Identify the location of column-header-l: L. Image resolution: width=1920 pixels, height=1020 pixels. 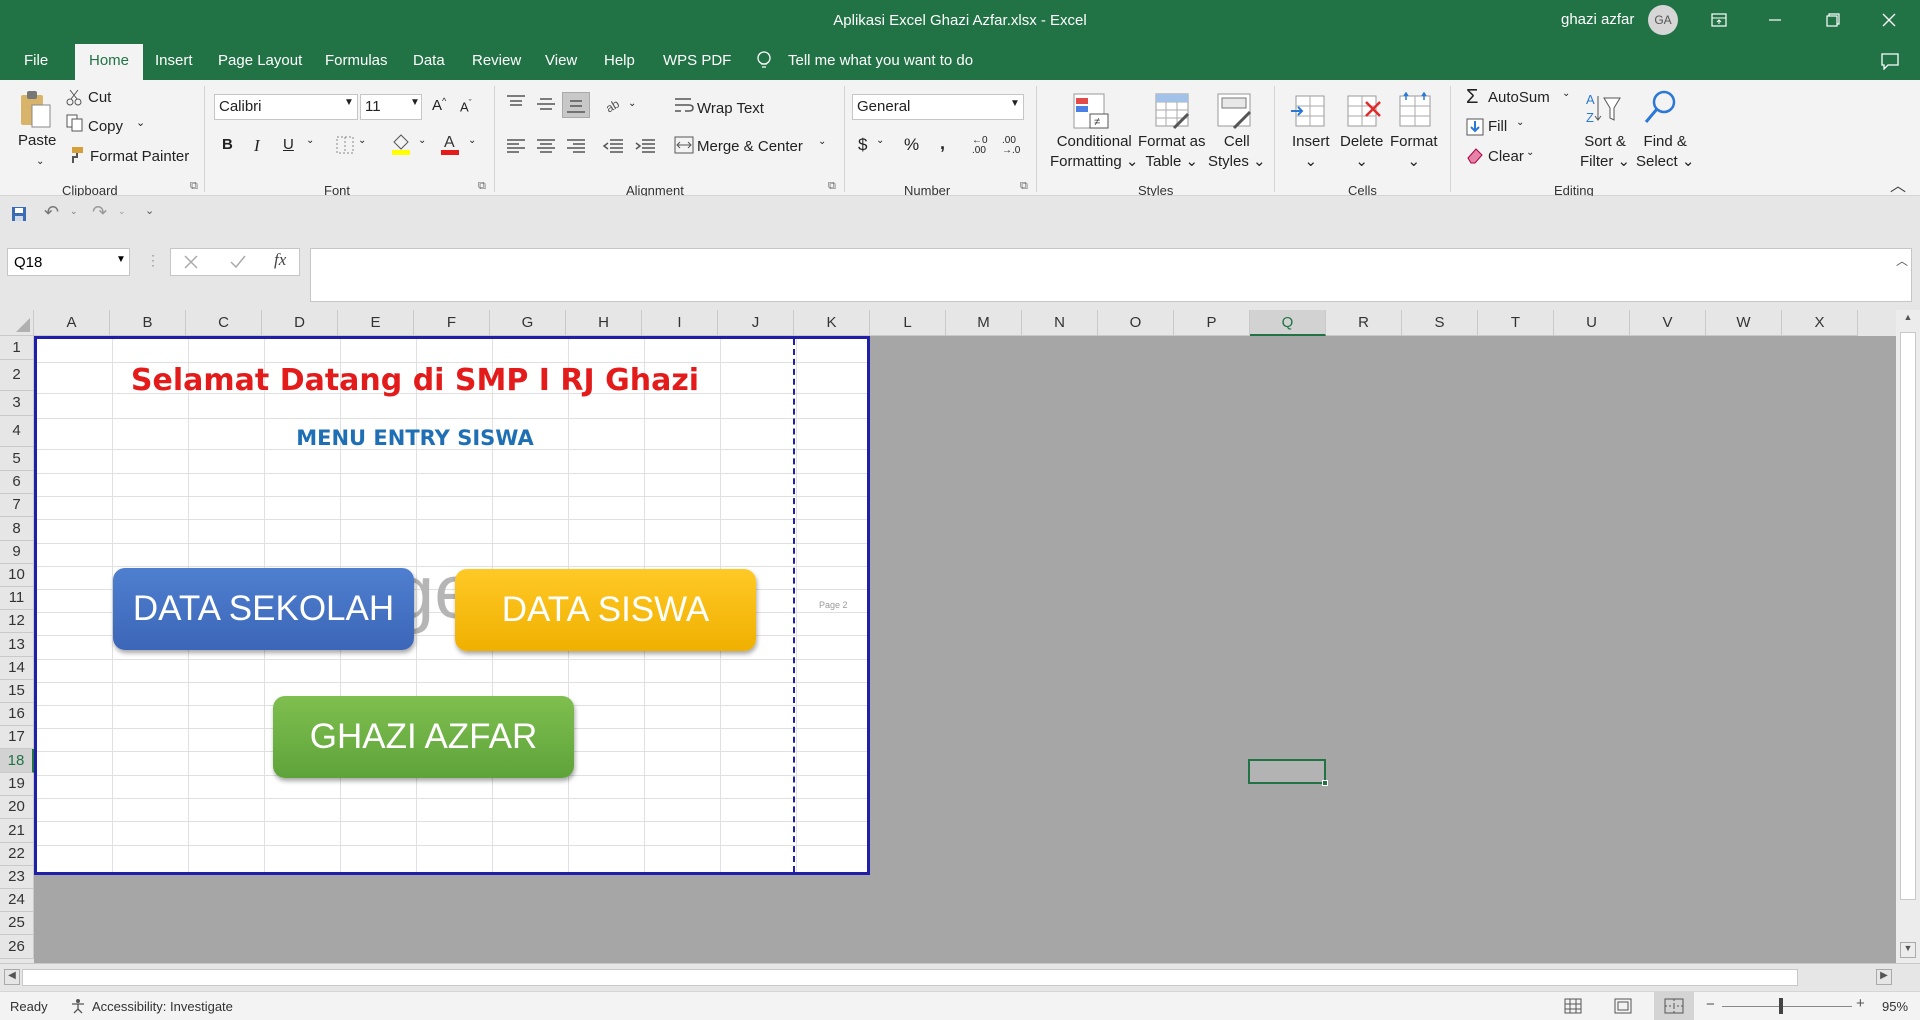
(908, 323).